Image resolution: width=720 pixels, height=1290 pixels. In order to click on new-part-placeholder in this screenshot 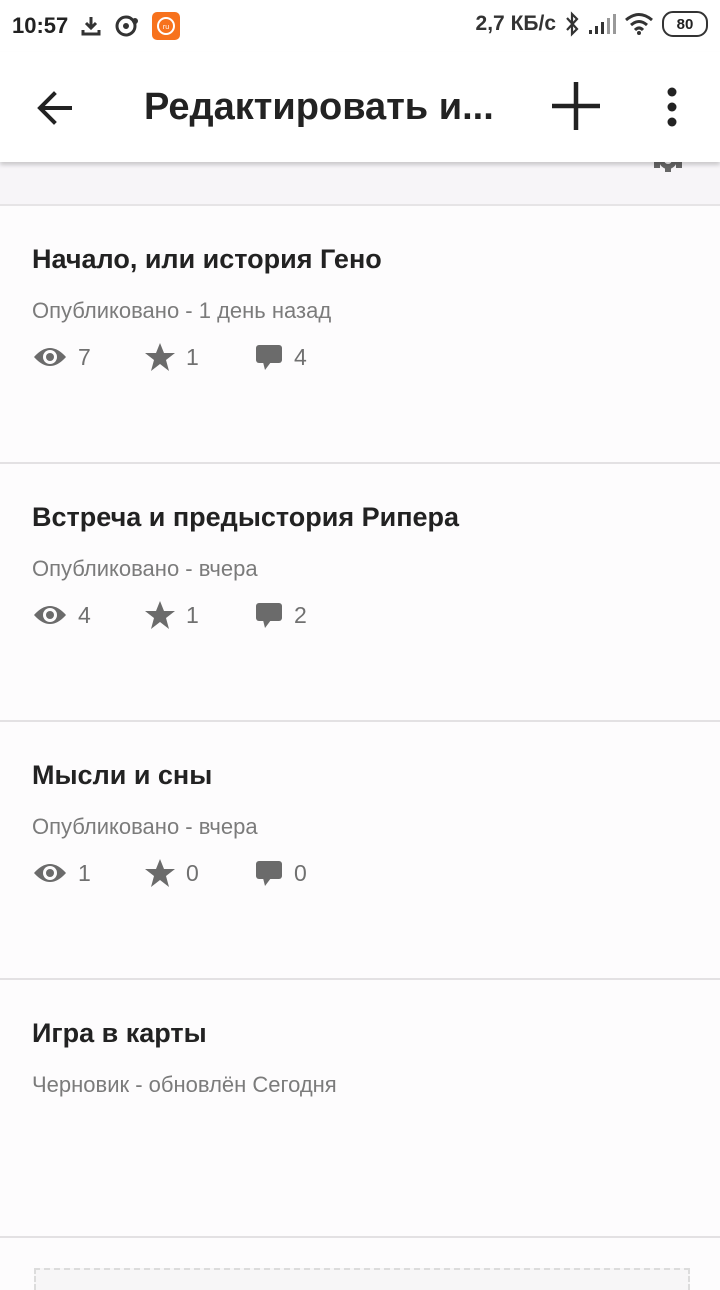, I will do `click(362, 1279)`.